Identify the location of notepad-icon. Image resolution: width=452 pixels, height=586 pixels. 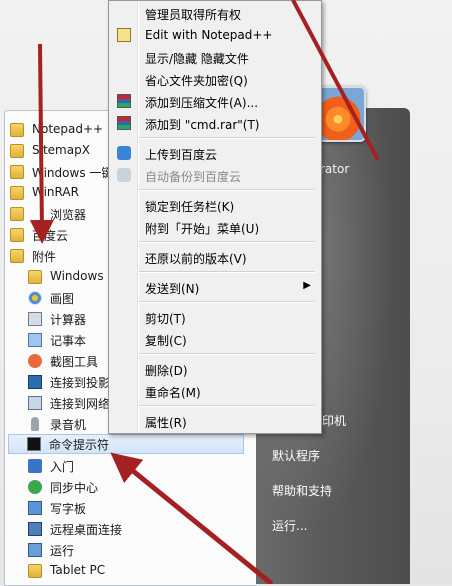
(35, 340).